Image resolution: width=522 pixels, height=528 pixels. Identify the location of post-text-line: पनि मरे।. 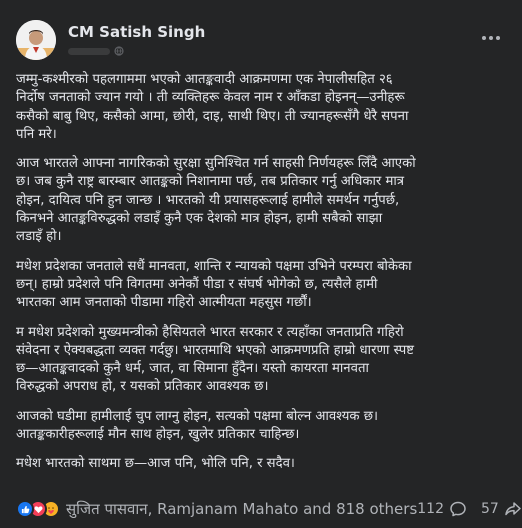
(36, 134).